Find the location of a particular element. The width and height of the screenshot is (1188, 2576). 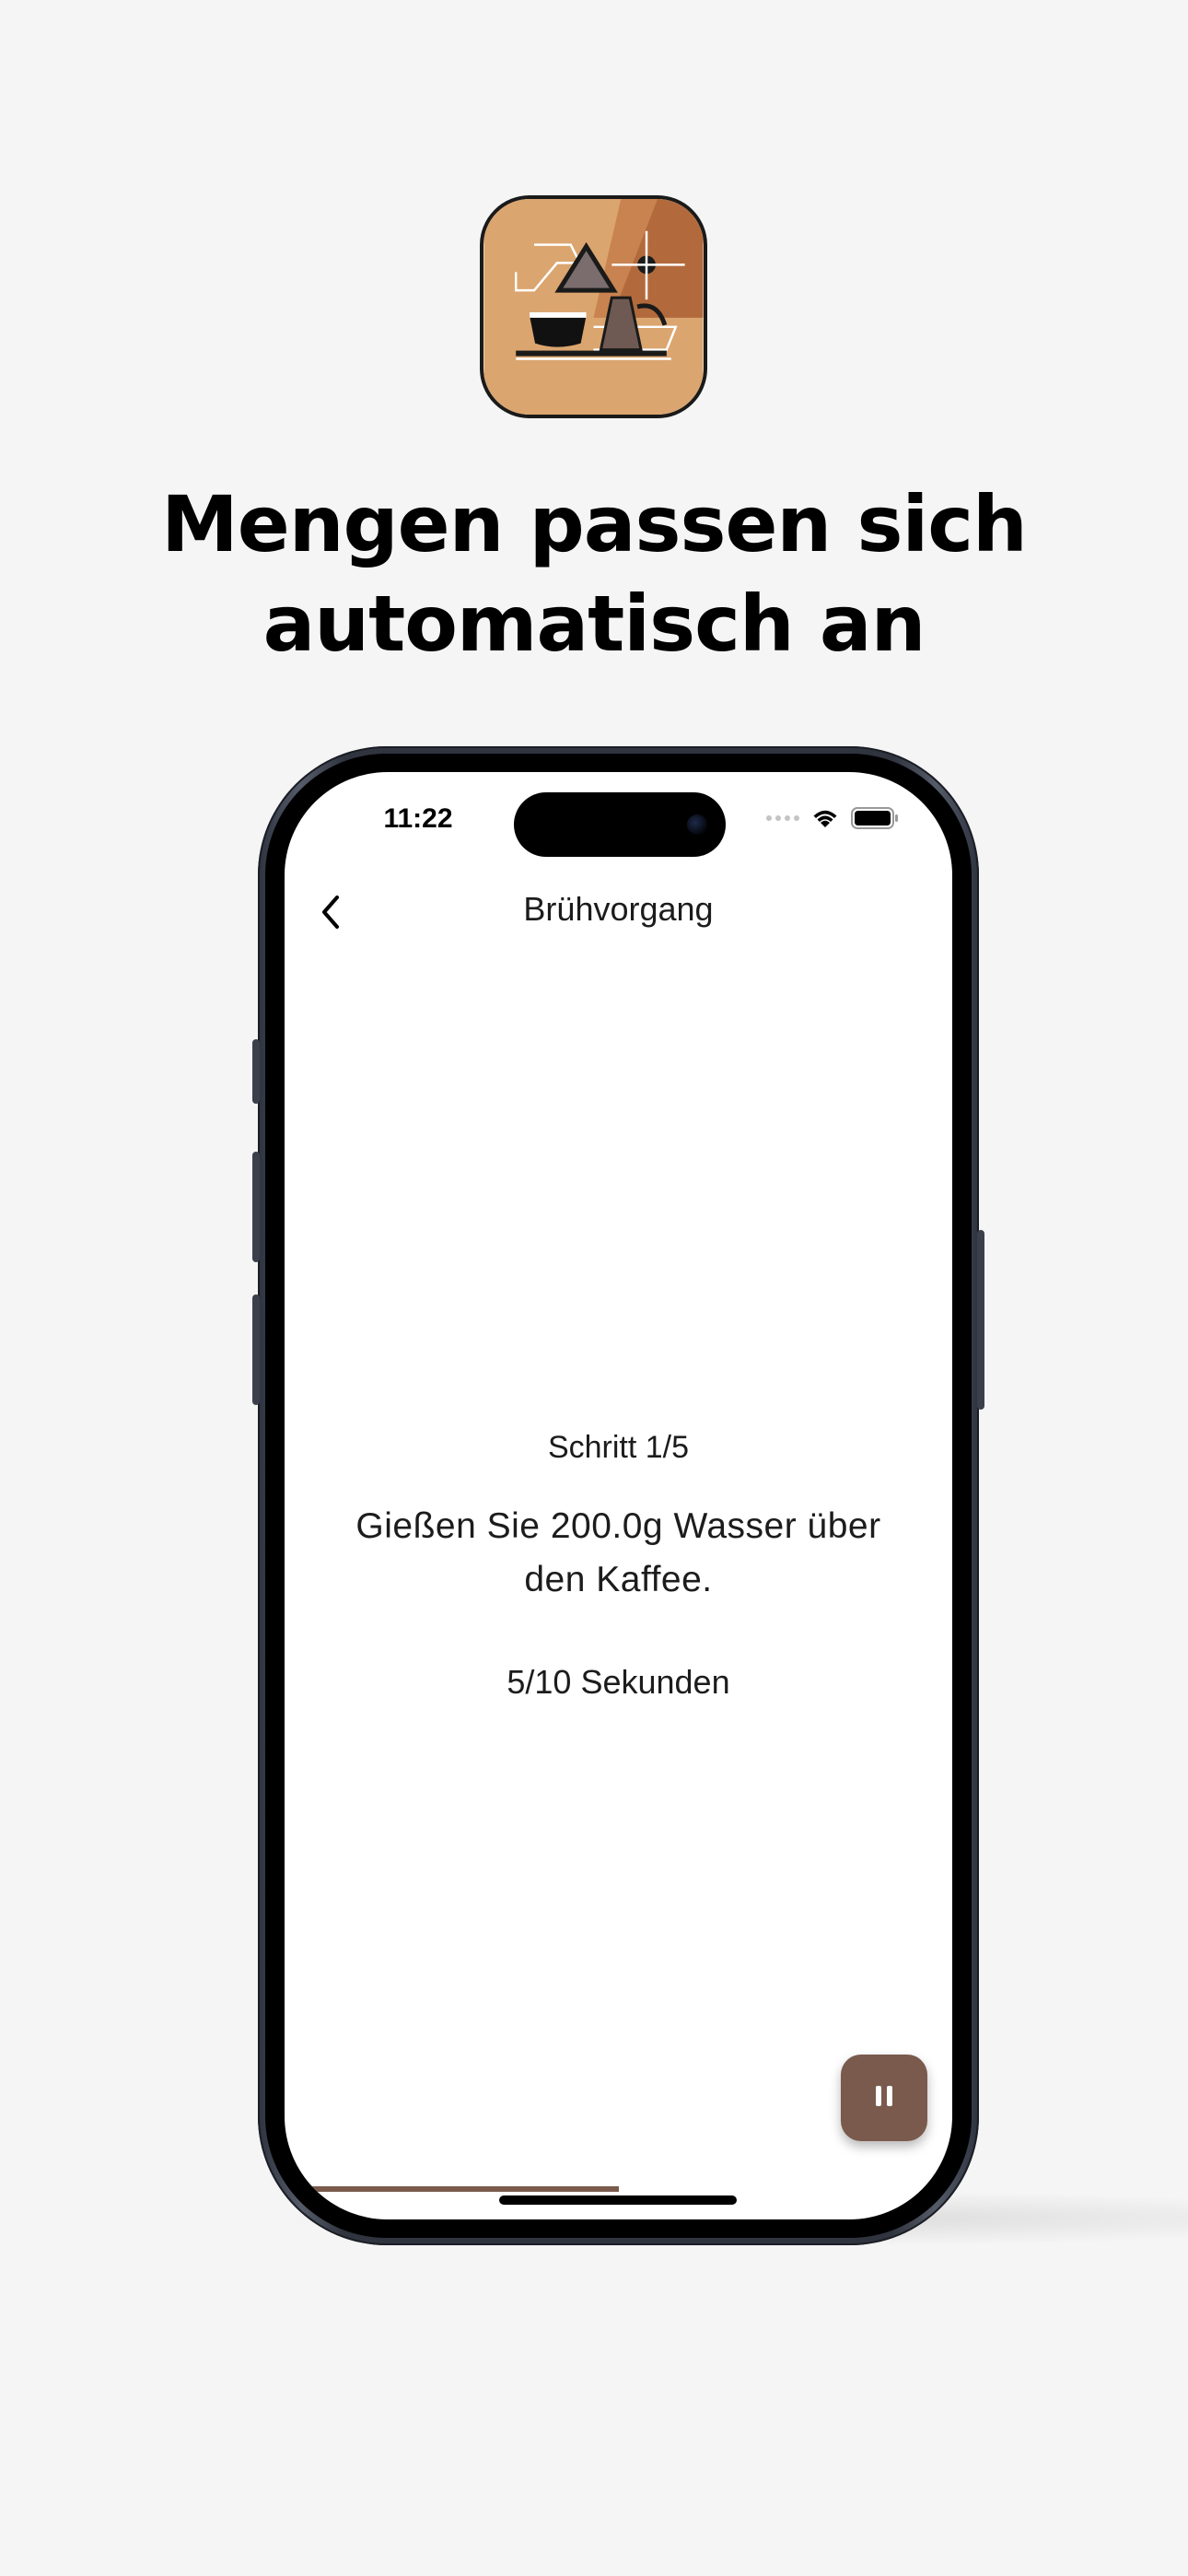

action-button is located at coordinates (256, 1071).